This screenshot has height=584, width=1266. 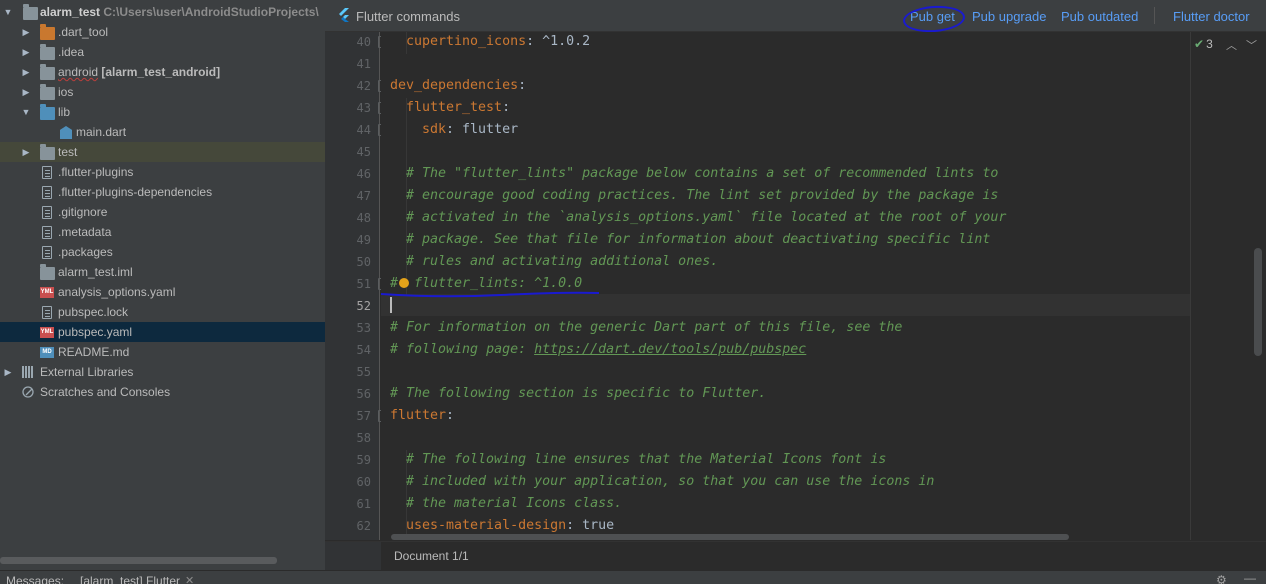 I want to click on line-number: 46, so click(x=363, y=174).